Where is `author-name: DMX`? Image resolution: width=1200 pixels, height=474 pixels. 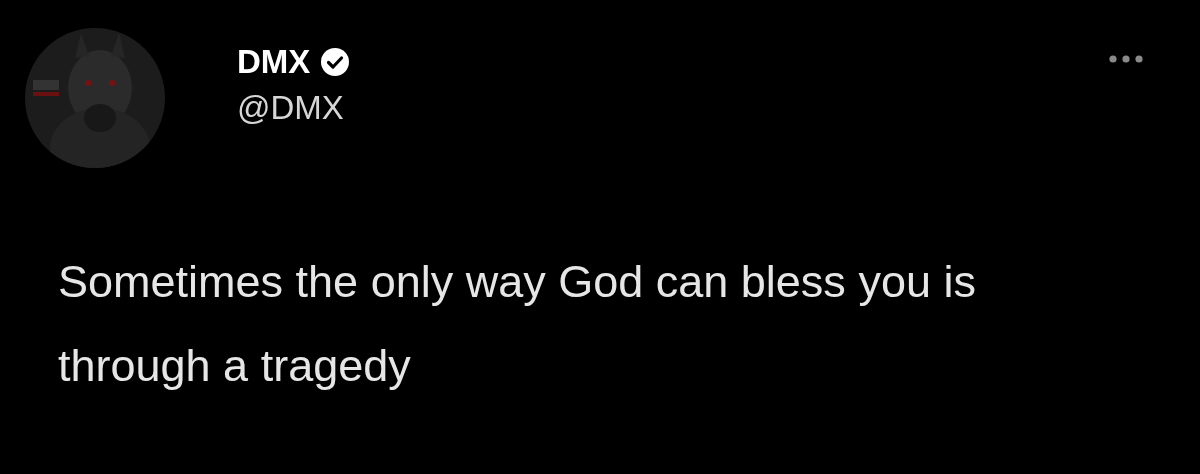
author-name: DMX is located at coordinates (274, 62).